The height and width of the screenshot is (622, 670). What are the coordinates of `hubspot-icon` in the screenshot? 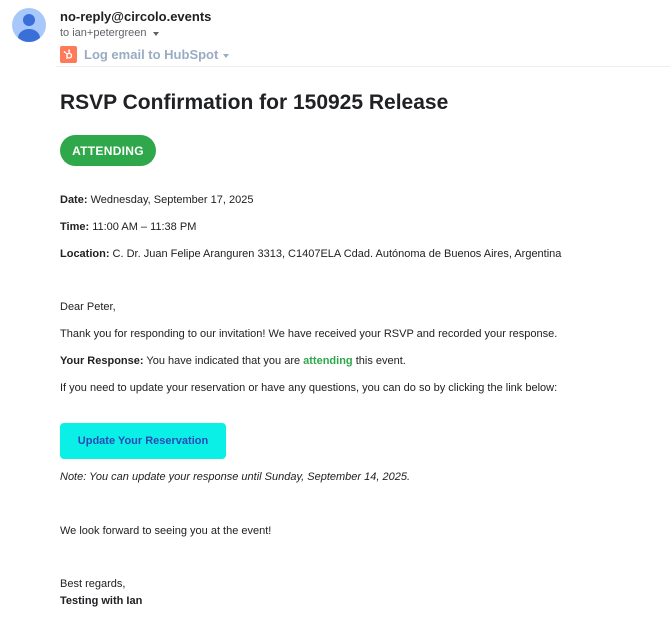 It's located at (68, 54).